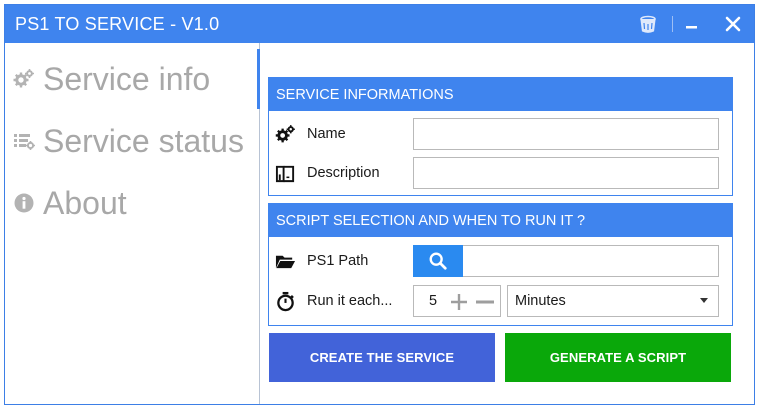 The height and width of the screenshot is (412, 763). Describe the element at coordinates (143, 140) in the screenshot. I see `sidebar-item-label: Service status` at that location.